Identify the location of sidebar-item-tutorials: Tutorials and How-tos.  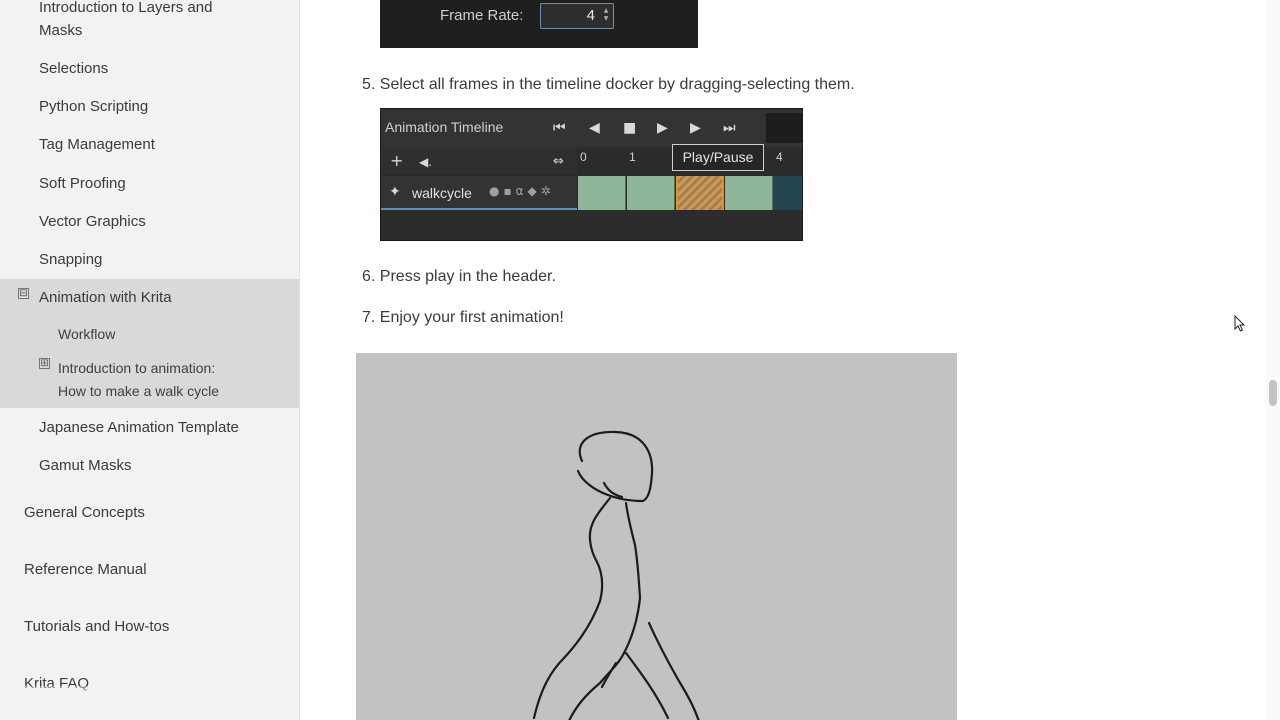
(149, 626).